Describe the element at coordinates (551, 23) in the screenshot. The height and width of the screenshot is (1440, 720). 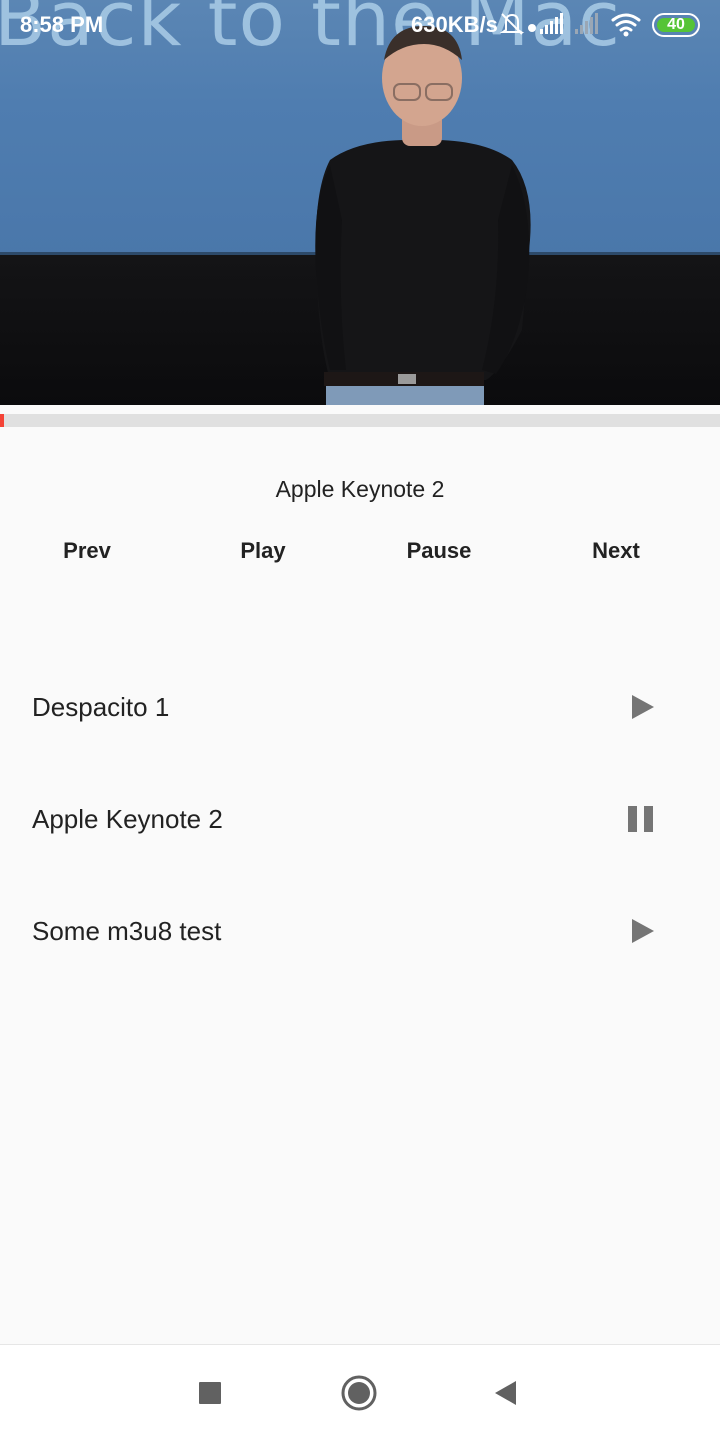
I see `signal-icon` at that location.